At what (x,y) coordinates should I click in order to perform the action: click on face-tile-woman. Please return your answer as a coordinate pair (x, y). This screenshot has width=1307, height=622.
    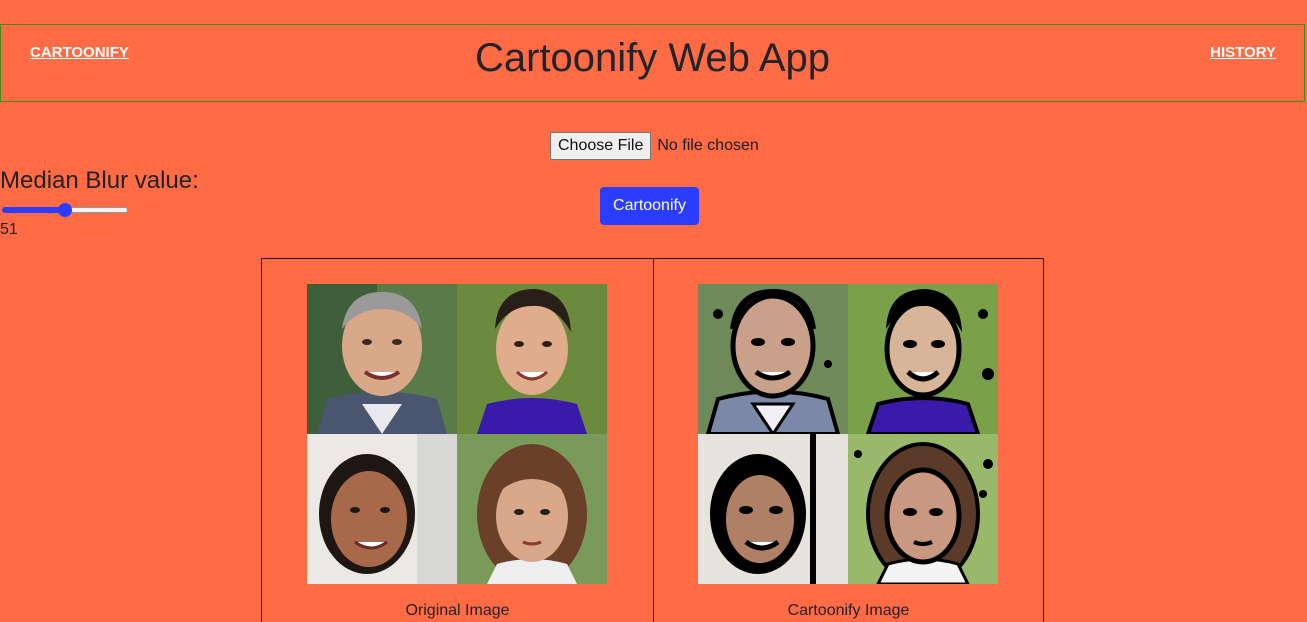
    Looking at the image, I should click on (382, 509).